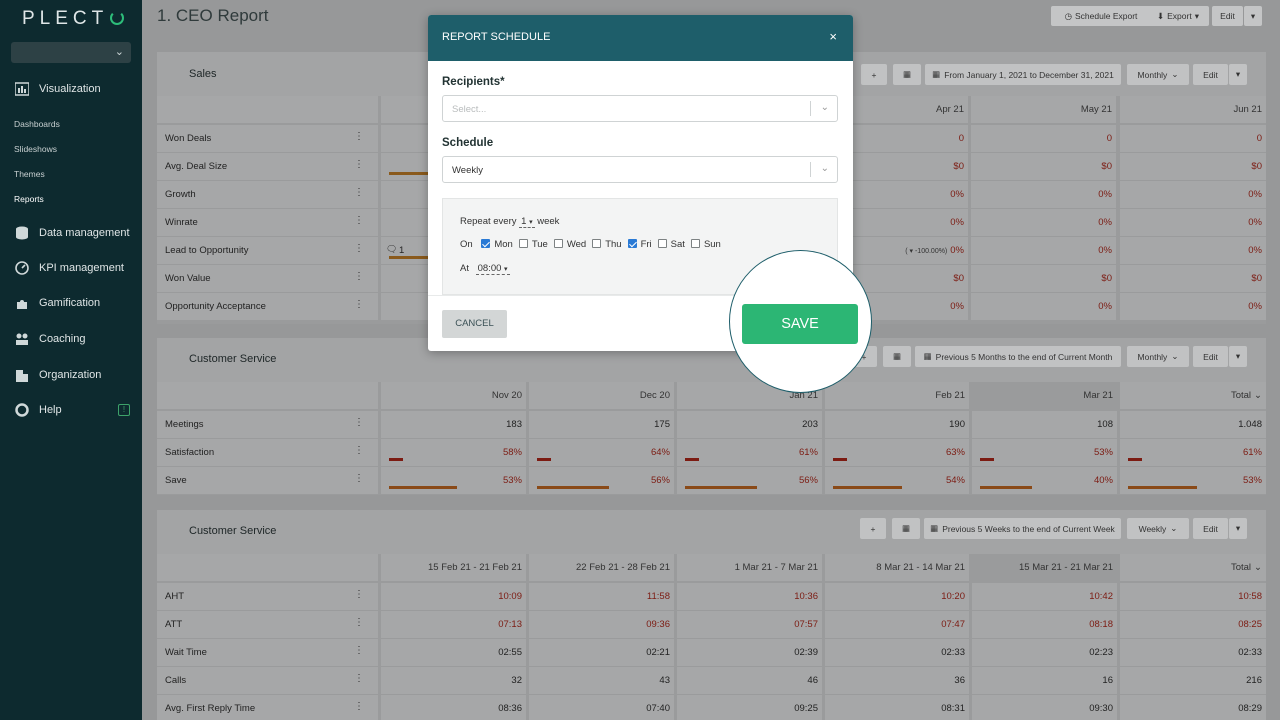 The image size is (1280, 720). I want to click on schedule-label: Schedule, so click(468, 143).